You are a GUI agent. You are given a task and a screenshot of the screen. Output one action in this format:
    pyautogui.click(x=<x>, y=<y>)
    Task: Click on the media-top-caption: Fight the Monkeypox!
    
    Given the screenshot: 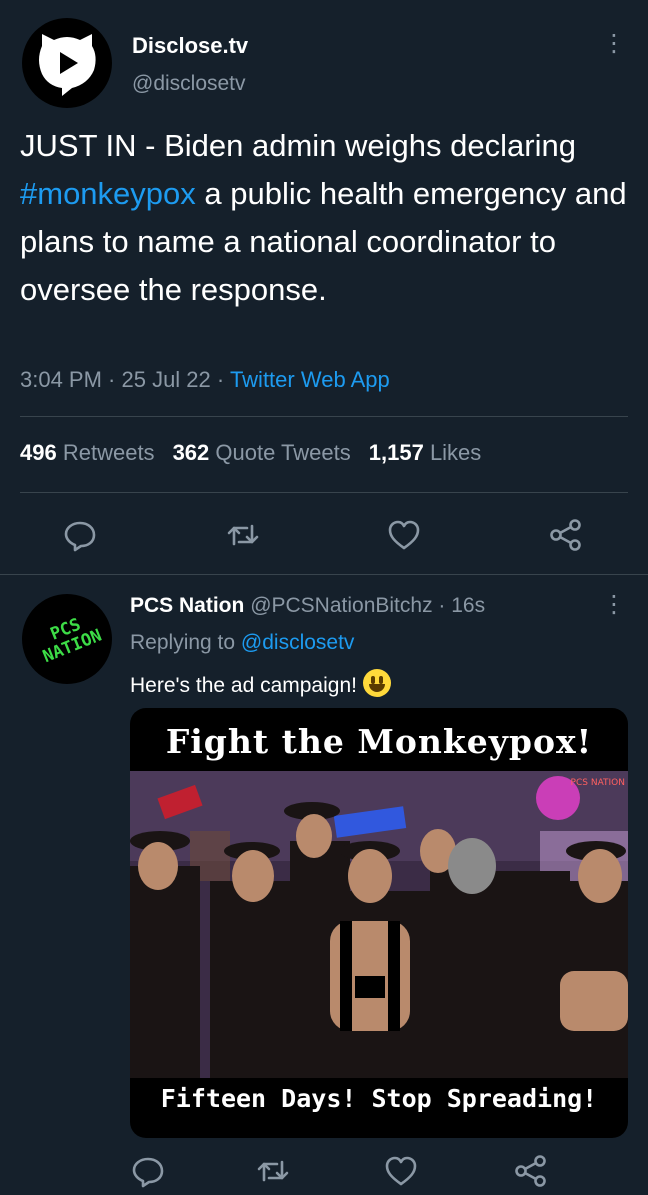 What is the action you would take?
    pyautogui.click(x=379, y=741)
    